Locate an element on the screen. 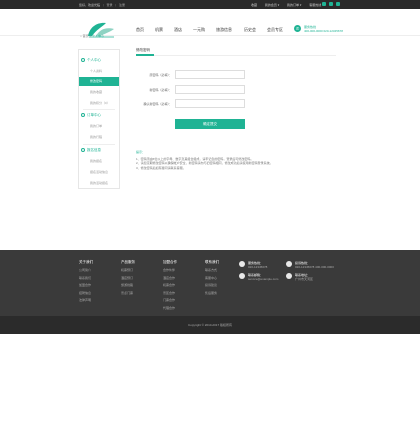 The height and width of the screenshot is (438, 420). copyright-text: Copyright © 2010-2017 版权所有 is located at coordinates (210, 325).